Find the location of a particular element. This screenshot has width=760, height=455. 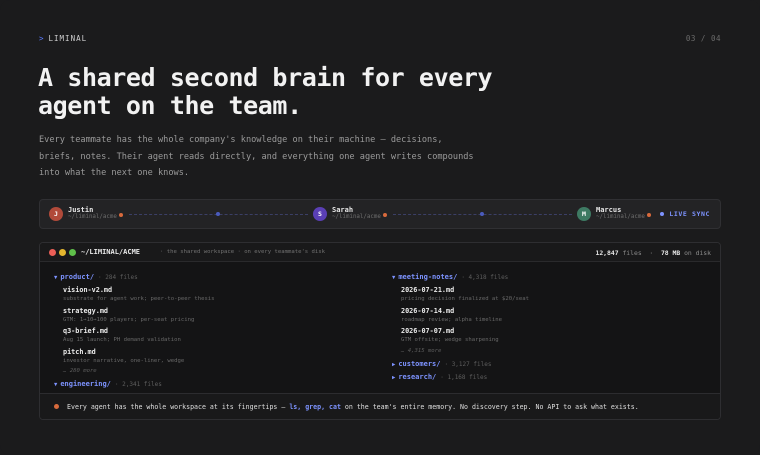

files-label: files is located at coordinates (632, 253).